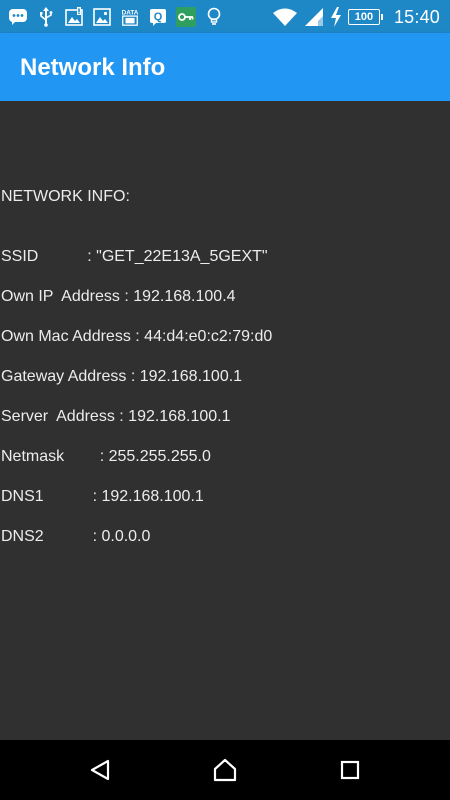 The width and height of the screenshot is (450, 800). I want to click on gateway-row: Gateway Address : 192.168.100.1, so click(122, 376).